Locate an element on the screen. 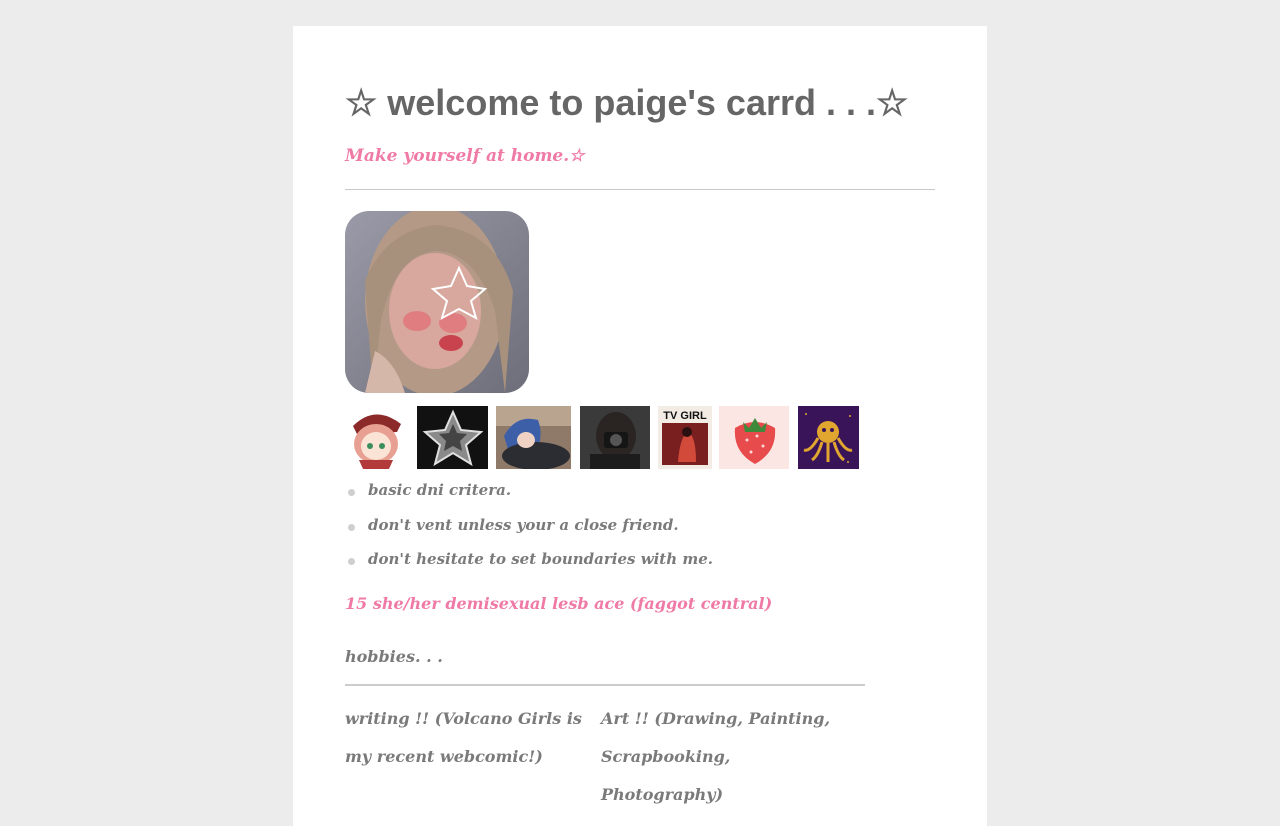 This screenshot has height=826, width=1280. hobbies-heading: hobbies. . . is located at coordinates (394, 656).